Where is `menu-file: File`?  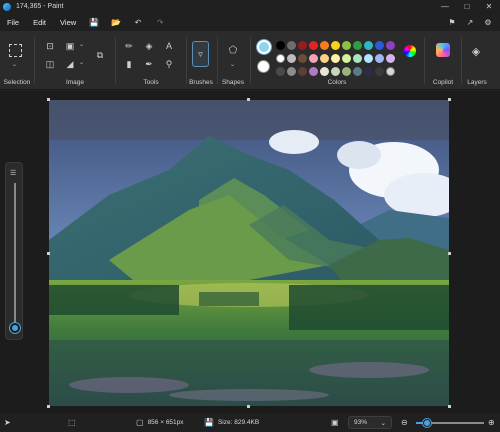 menu-file: File is located at coordinates (13, 22).